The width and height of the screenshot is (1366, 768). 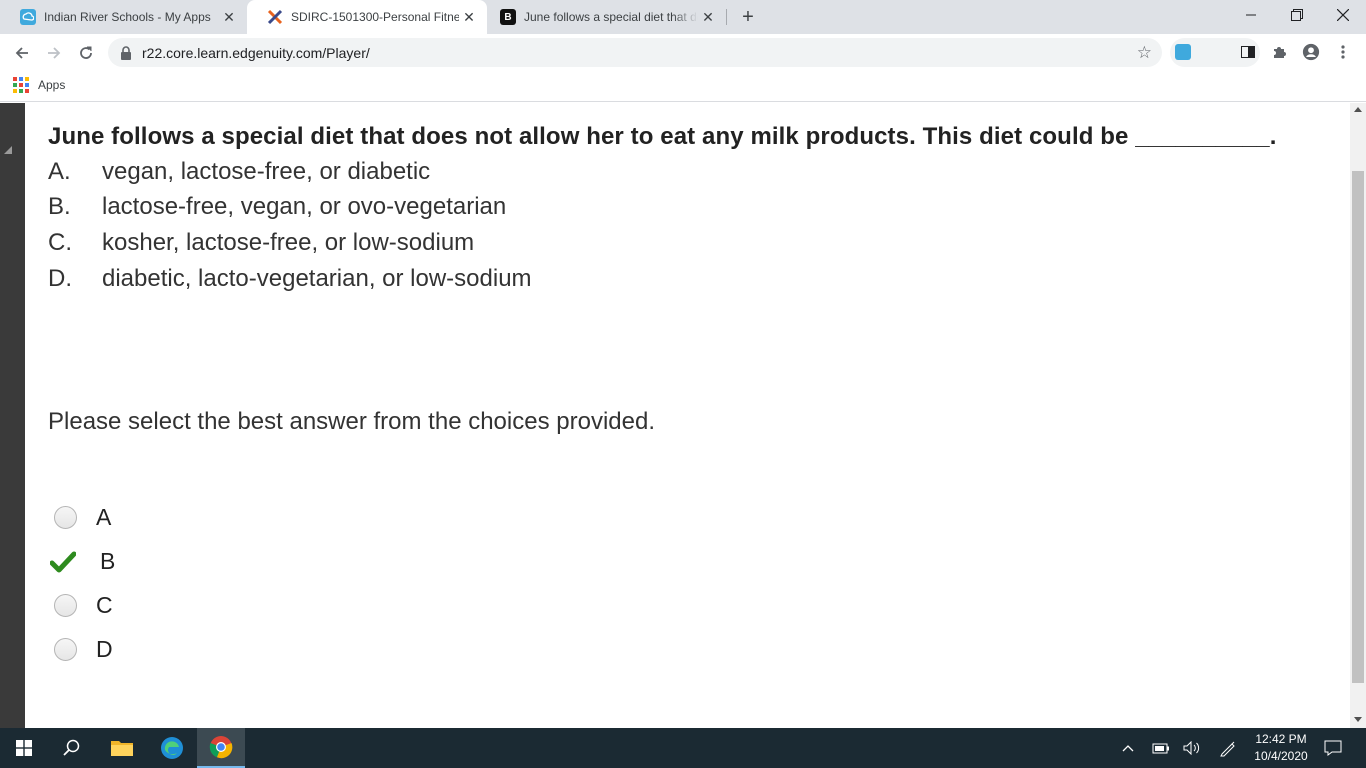 I want to click on chrome-icon, so click(x=221, y=747).